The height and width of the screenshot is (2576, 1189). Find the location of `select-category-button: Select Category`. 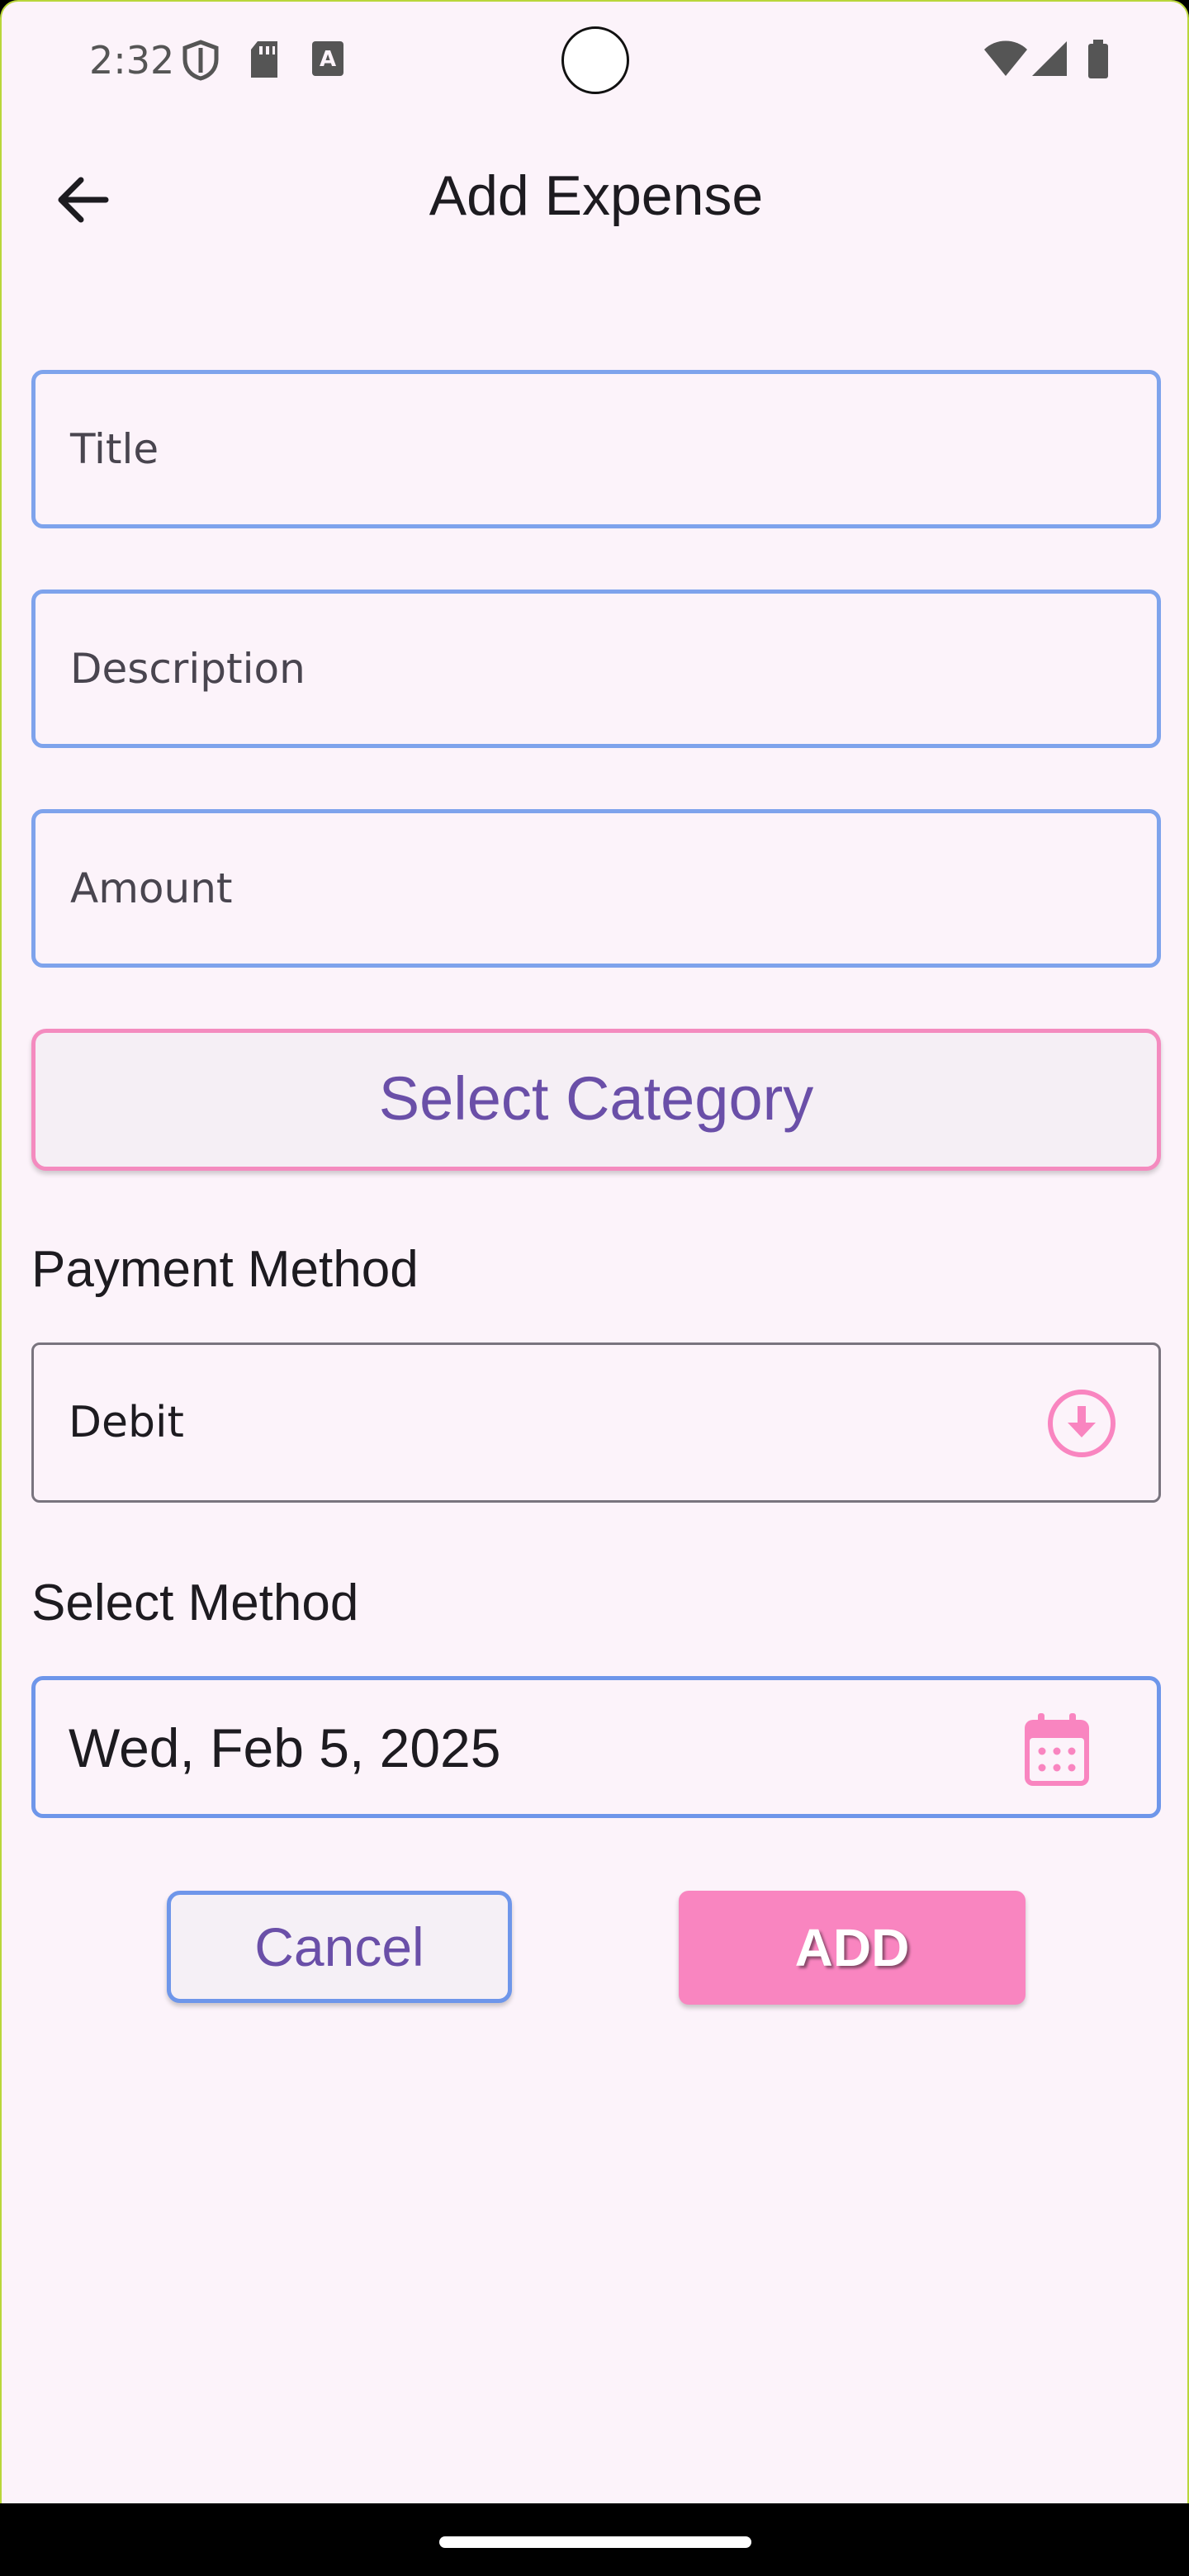

select-category-button: Select Category is located at coordinates (596, 1100).